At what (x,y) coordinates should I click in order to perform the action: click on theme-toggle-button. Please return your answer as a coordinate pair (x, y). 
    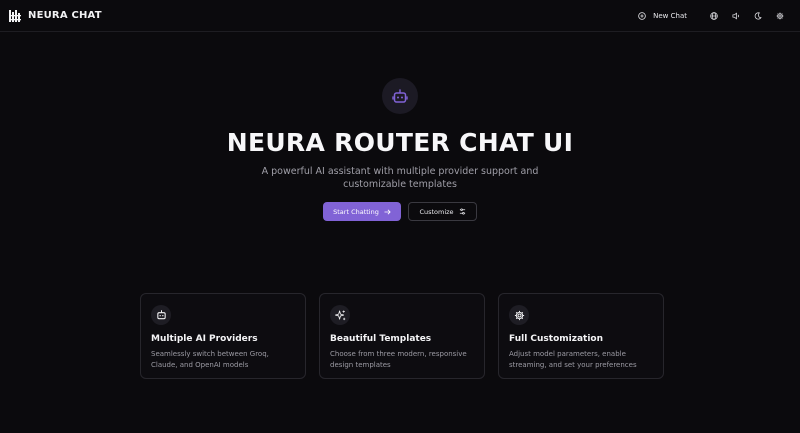
    Looking at the image, I should click on (758, 16).